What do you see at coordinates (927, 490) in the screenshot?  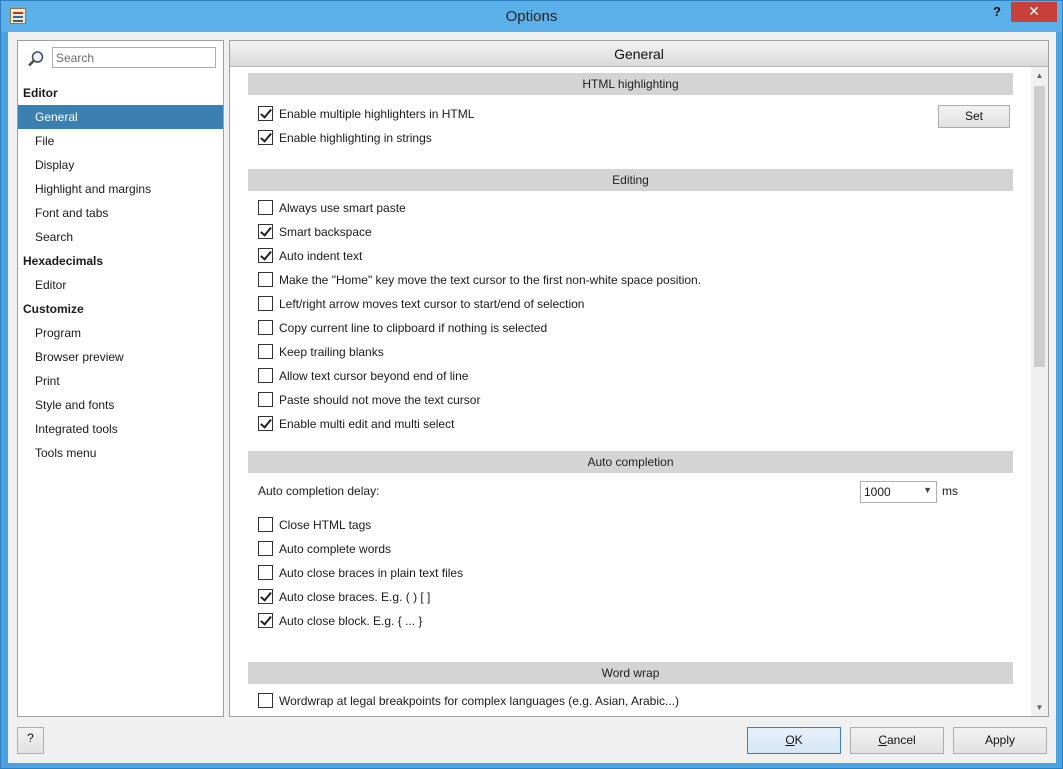 I see `chevron-down-icon: ▼` at bounding box center [927, 490].